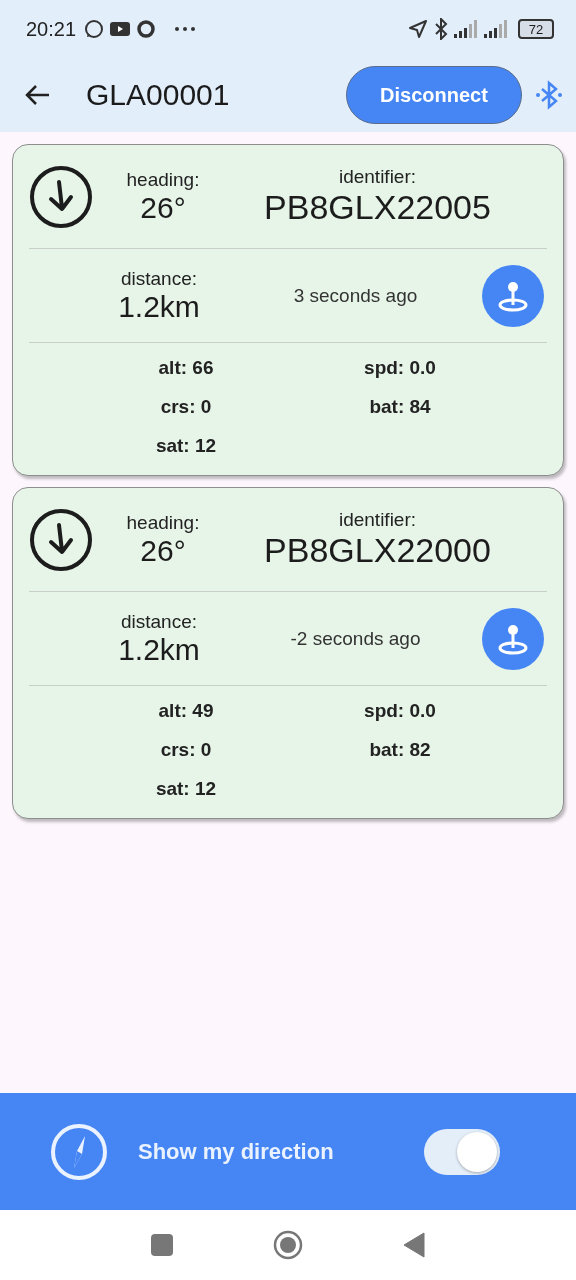  Describe the element at coordinates (51, 29) in the screenshot. I see `clock: 20:21` at that location.